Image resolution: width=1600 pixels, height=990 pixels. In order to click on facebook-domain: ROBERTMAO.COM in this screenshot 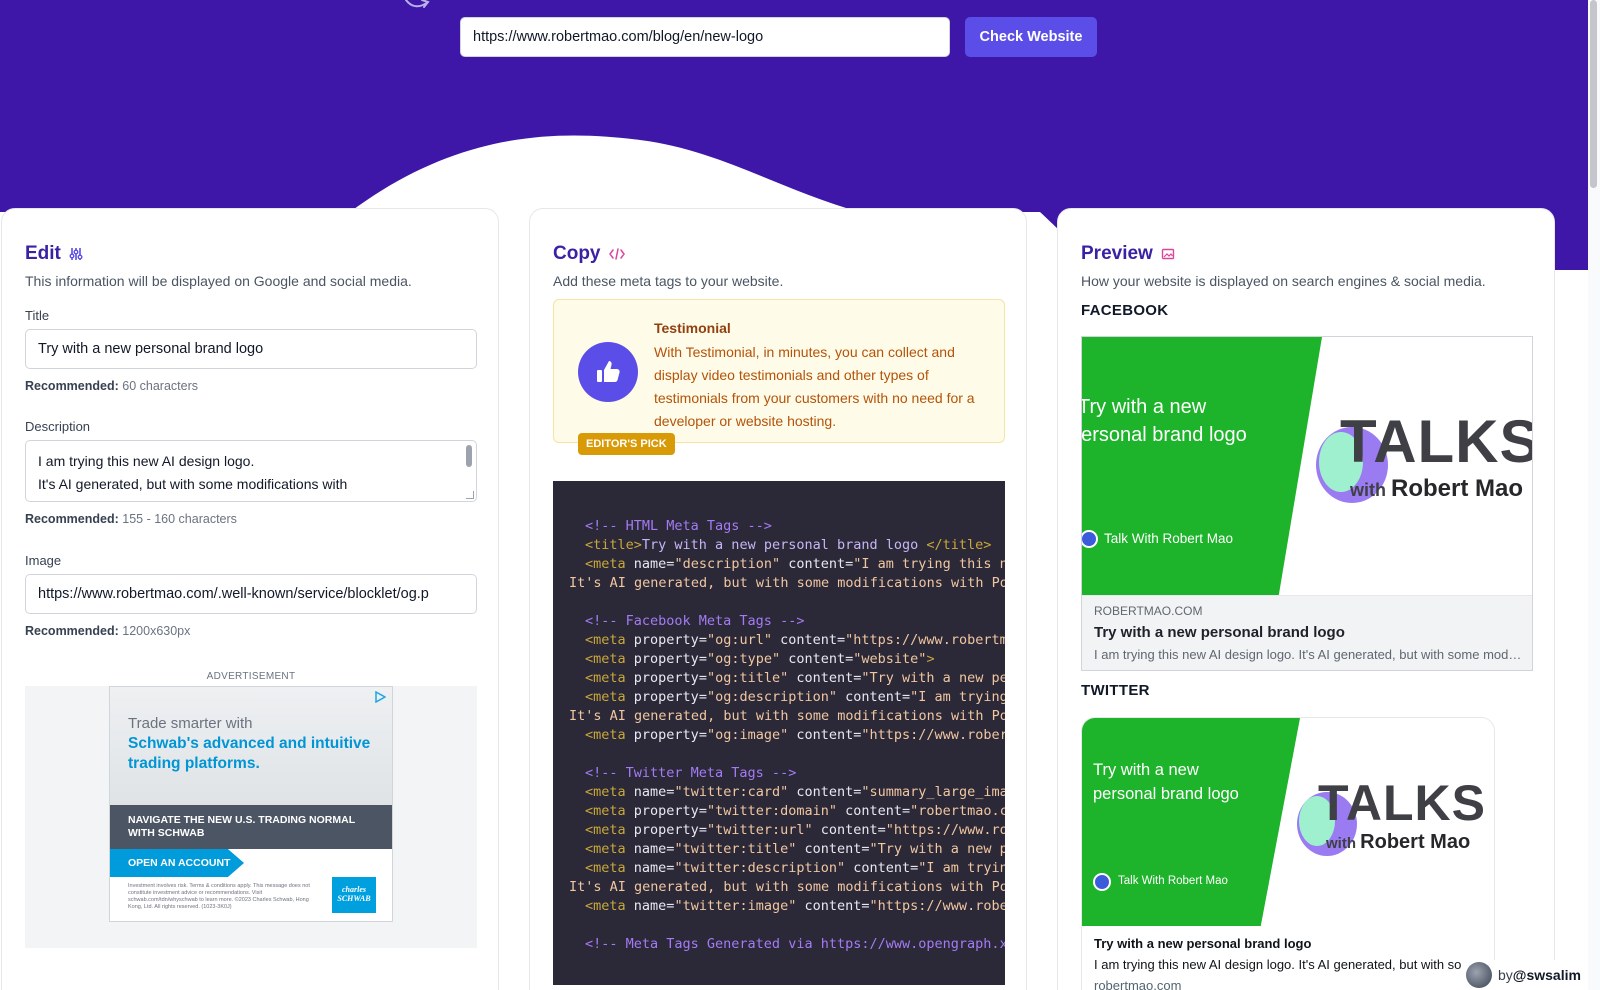, I will do `click(1148, 611)`.